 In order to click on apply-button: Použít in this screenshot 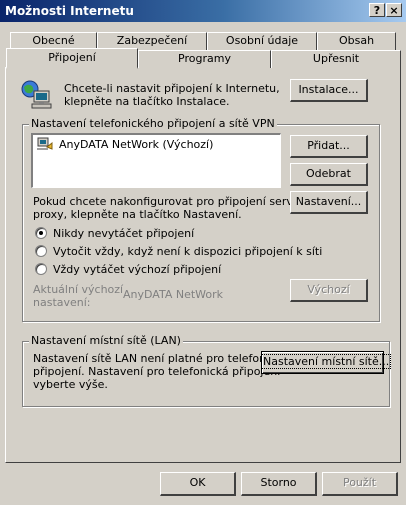, I will do `click(360, 484)`.